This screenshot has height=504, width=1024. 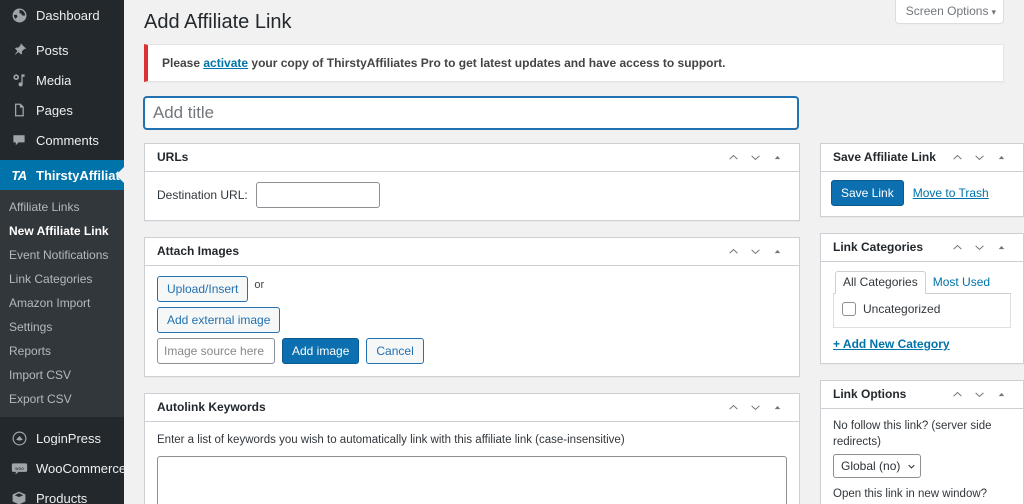 What do you see at coordinates (225, 63) in the screenshot?
I see `activate-link: activate` at bounding box center [225, 63].